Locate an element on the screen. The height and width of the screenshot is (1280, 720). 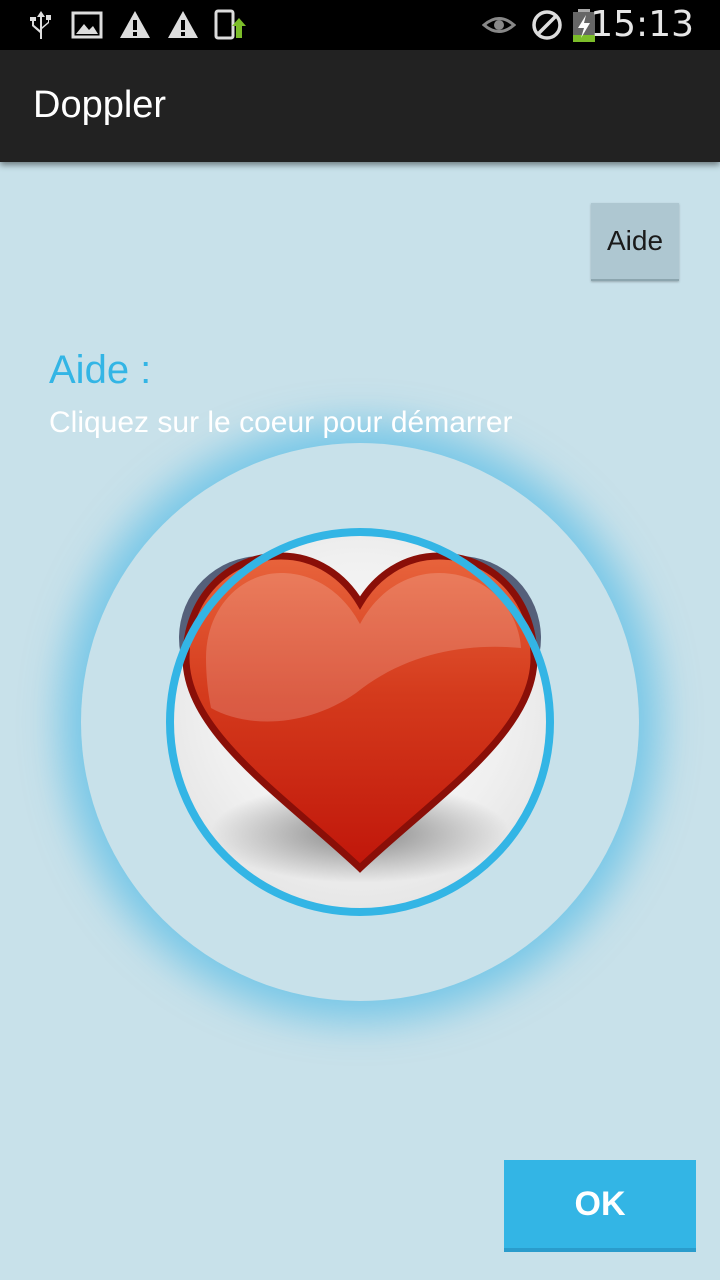
action-bar: Doppler is located at coordinates (360, 106).